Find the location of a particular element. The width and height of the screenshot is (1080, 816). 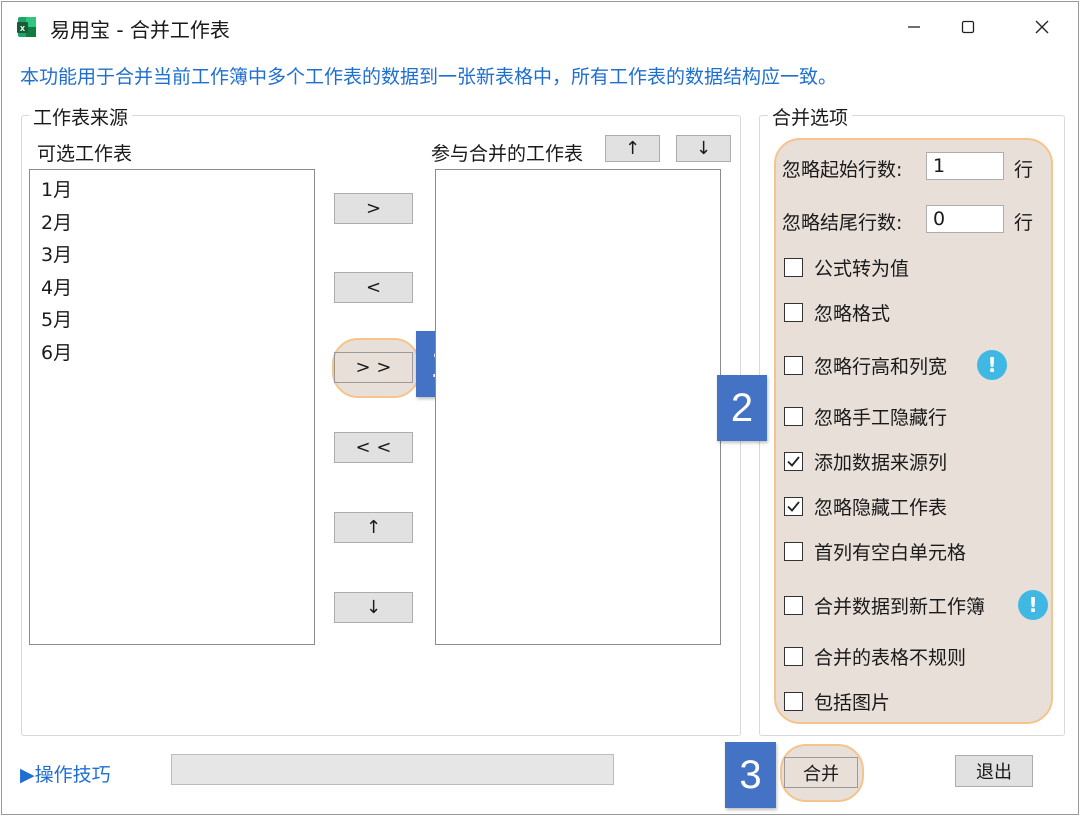

svg-text: x is located at coordinates (22, 28).